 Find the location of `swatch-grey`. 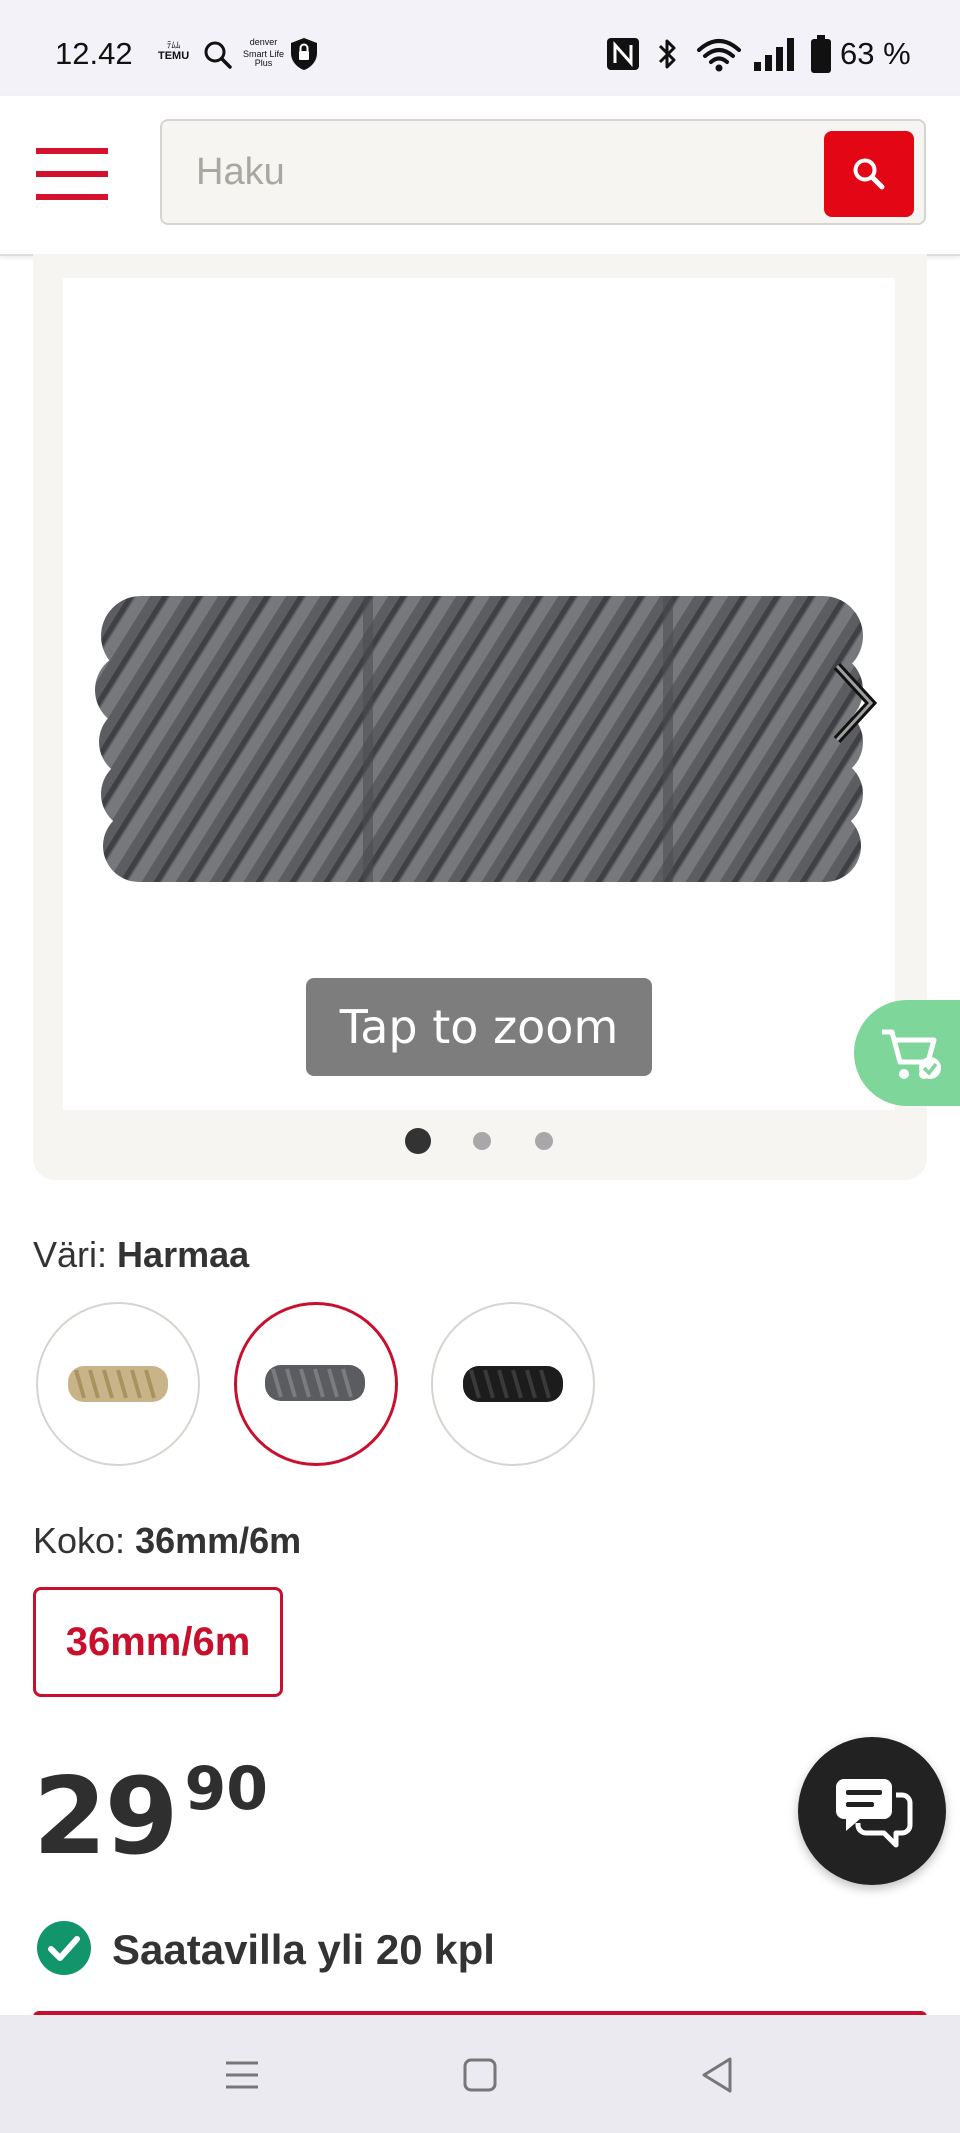

swatch-grey is located at coordinates (316, 1384).